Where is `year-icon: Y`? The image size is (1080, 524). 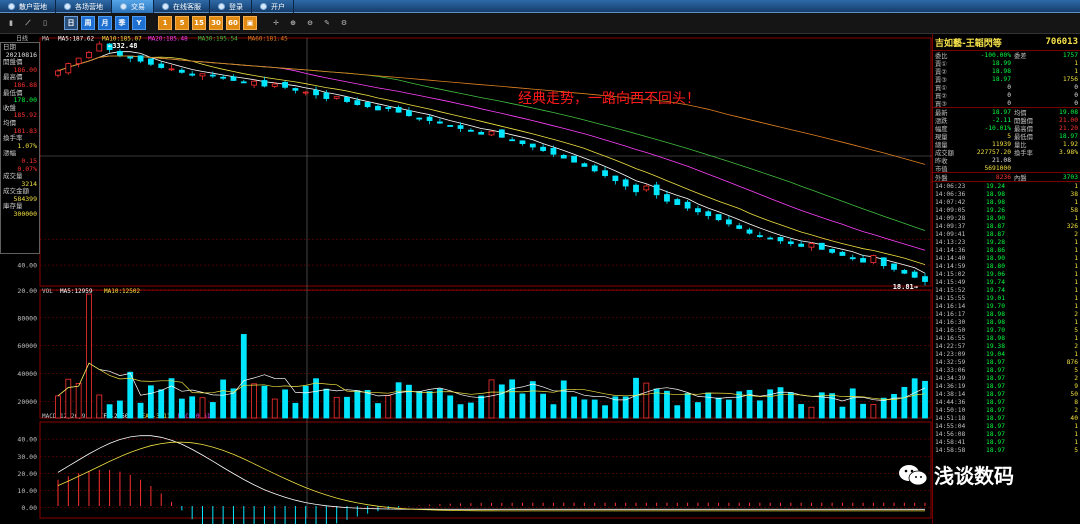
year-icon: Y is located at coordinates (139, 23).